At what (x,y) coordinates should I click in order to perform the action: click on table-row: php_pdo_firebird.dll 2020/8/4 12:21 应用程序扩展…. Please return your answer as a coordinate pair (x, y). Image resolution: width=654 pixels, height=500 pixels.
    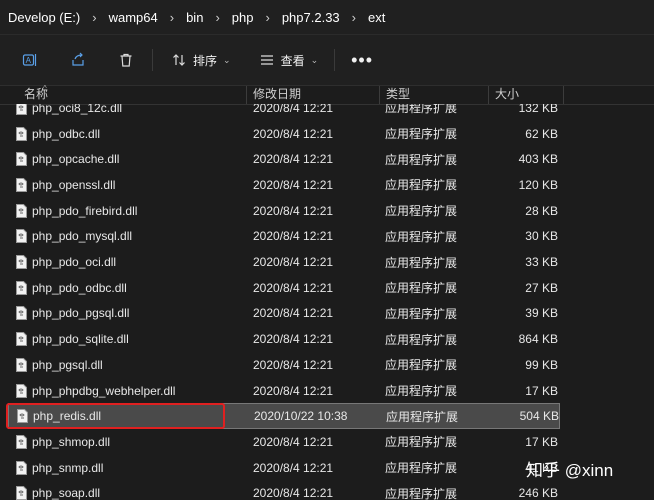
    Looking at the image, I should click on (284, 211).